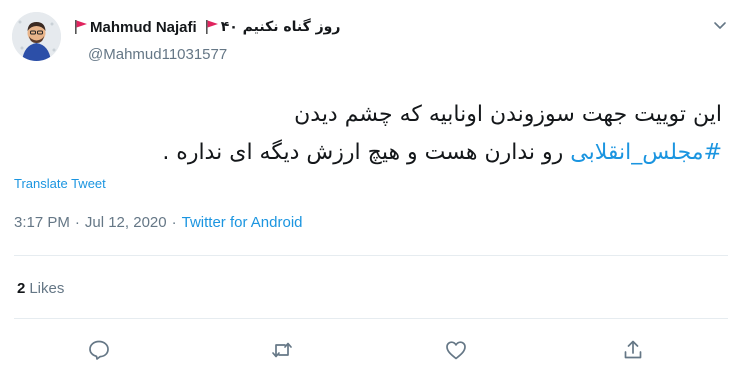  What do you see at coordinates (646, 152) in the screenshot?
I see `hashtag-link: #مجلس_انقلابی` at bounding box center [646, 152].